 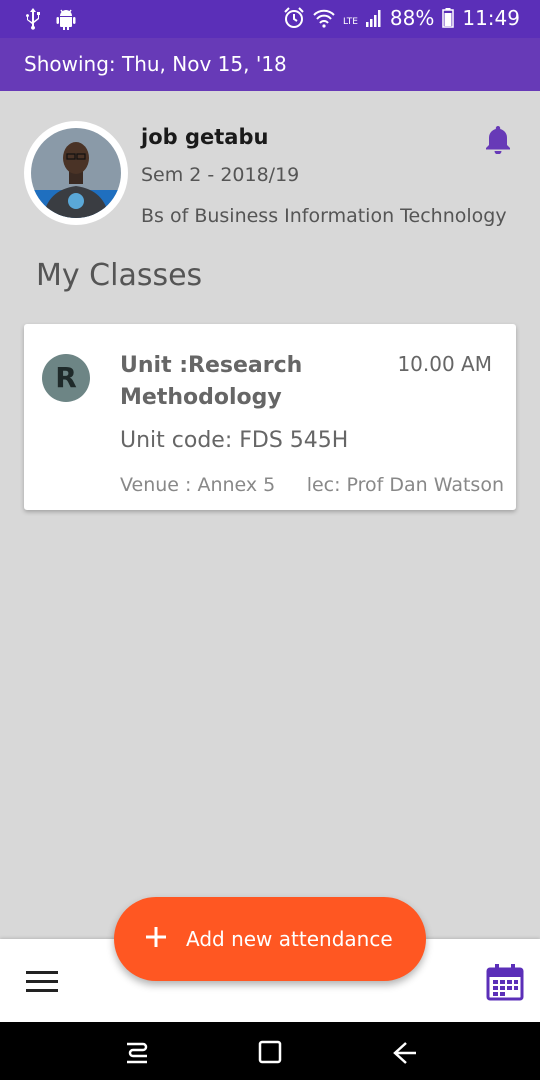 What do you see at coordinates (324, 216) in the screenshot?
I see `course-label: Bs of Business Information Technology` at bounding box center [324, 216].